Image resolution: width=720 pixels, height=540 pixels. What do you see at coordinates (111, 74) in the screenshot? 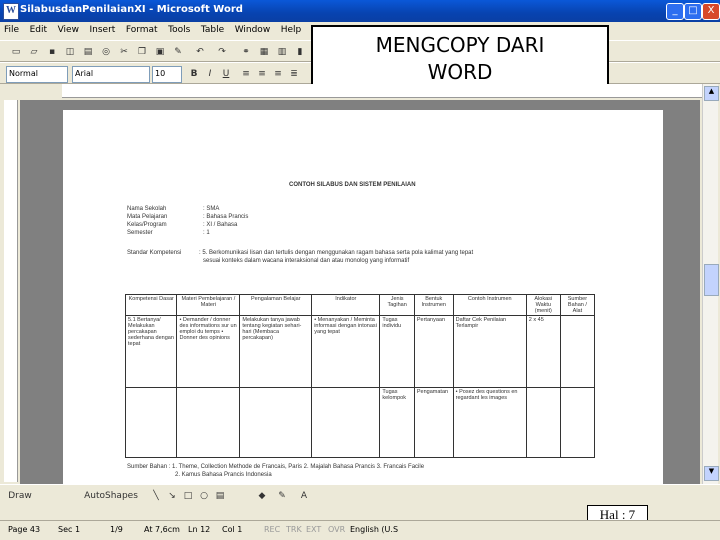
I see `font-dropdown: Arial` at bounding box center [111, 74].